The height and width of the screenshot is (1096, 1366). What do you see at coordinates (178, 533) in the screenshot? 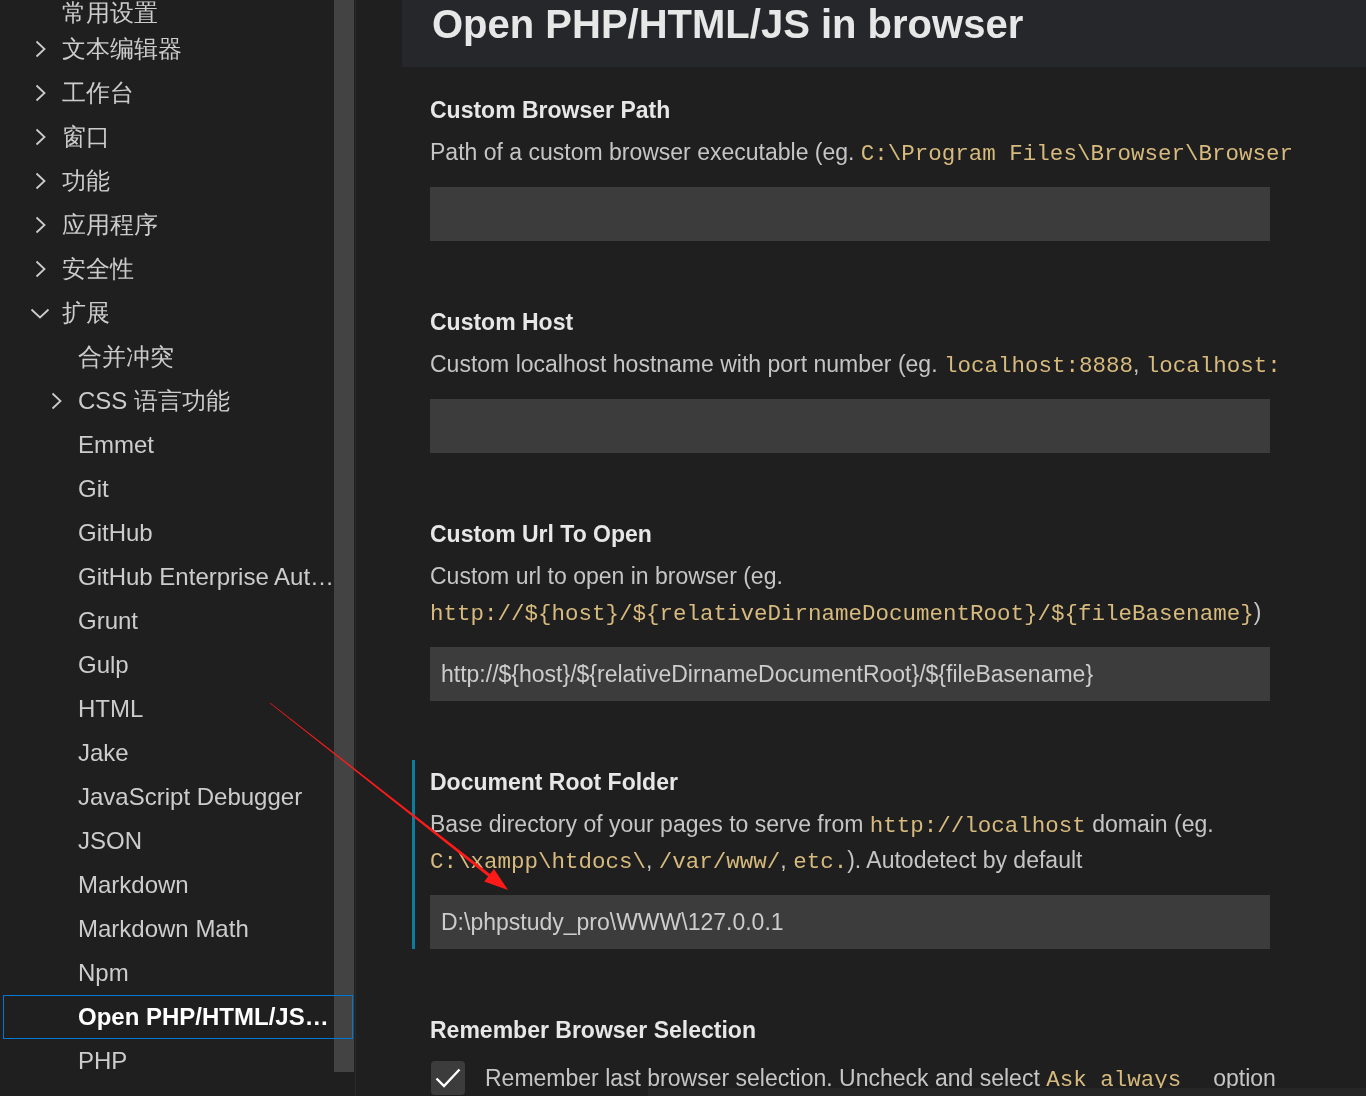
I see `tree-item: GitHub` at bounding box center [178, 533].